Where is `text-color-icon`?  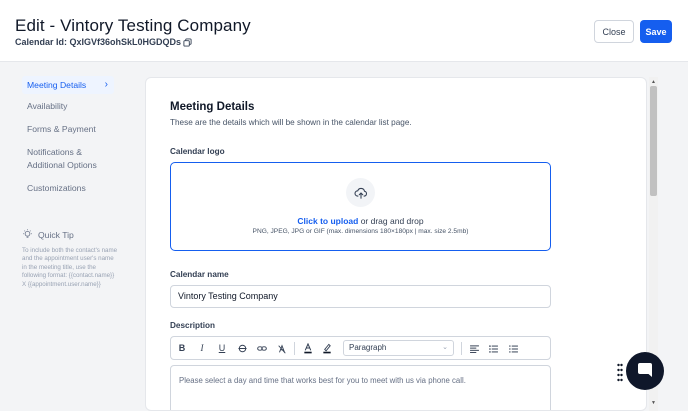 text-color-icon is located at coordinates (308, 348).